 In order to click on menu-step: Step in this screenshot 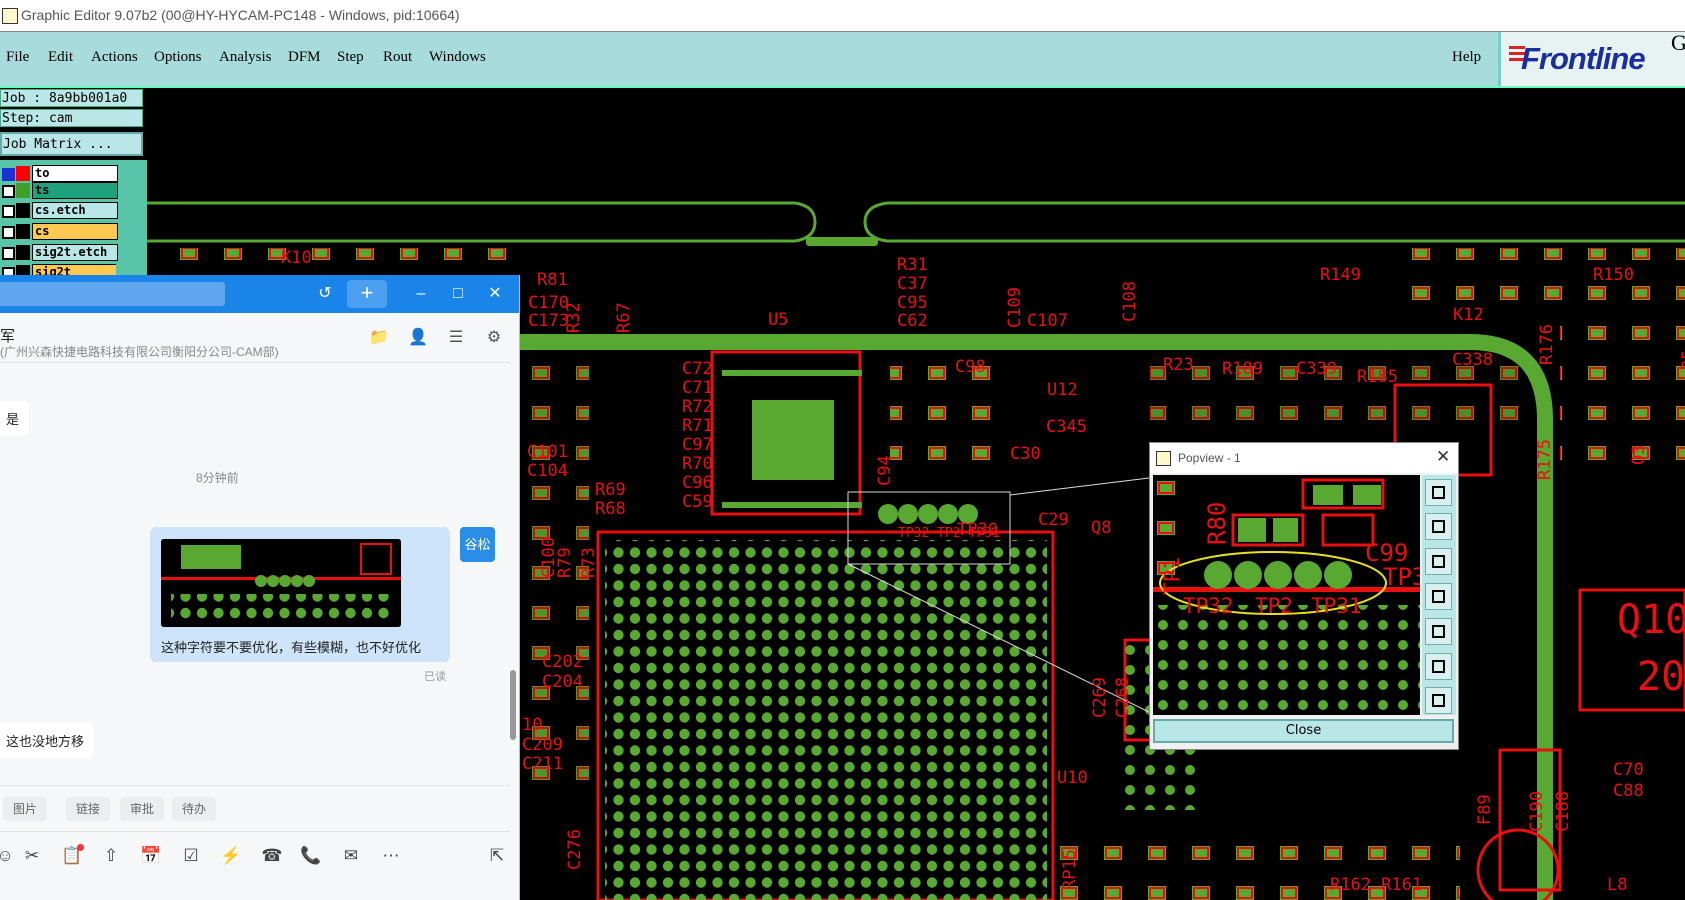, I will do `click(350, 57)`.